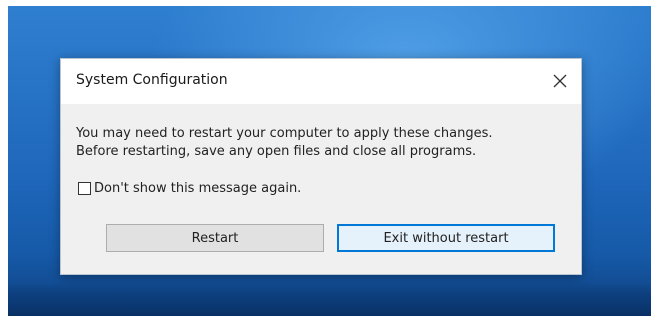  I want to click on dont-show-again-option: Don't show this message again., so click(189, 188).